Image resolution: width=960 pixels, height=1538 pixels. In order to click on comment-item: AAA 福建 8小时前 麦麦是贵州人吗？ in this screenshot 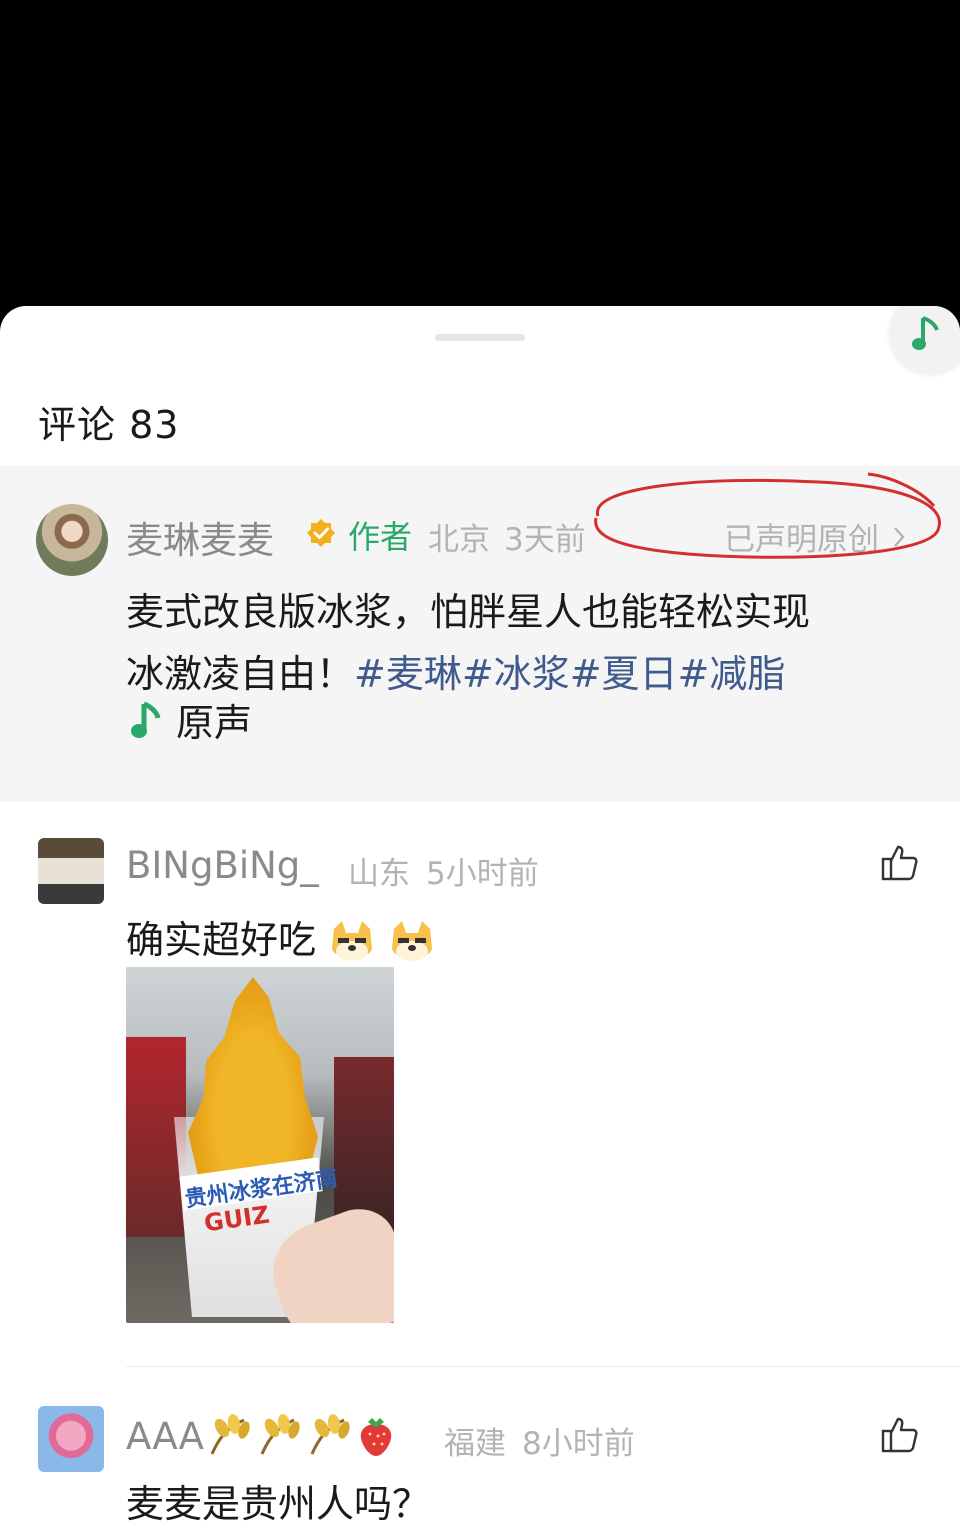, I will do `click(480, 1457)`.